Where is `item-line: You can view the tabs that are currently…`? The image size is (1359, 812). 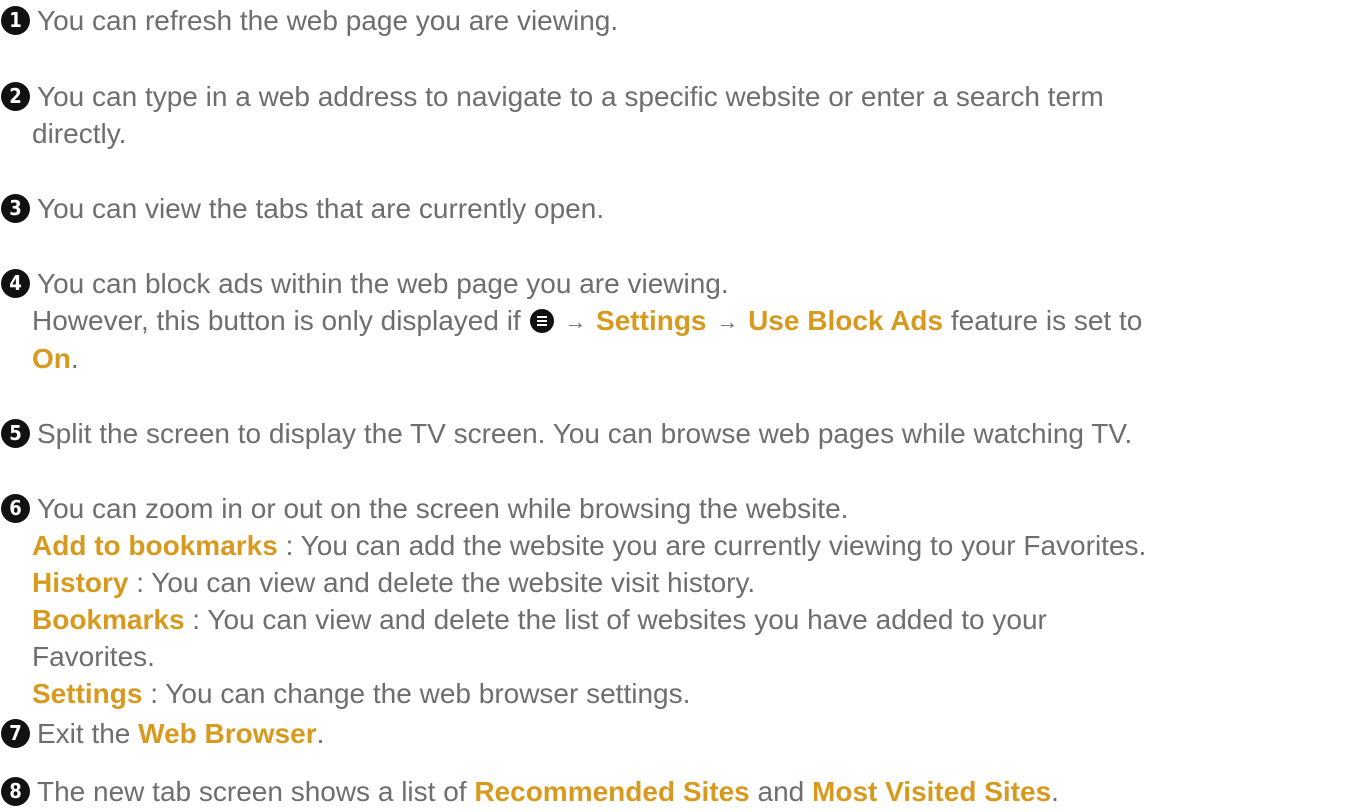
item-line: You can view the tabs that are currently… is located at coordinates (321, 208).